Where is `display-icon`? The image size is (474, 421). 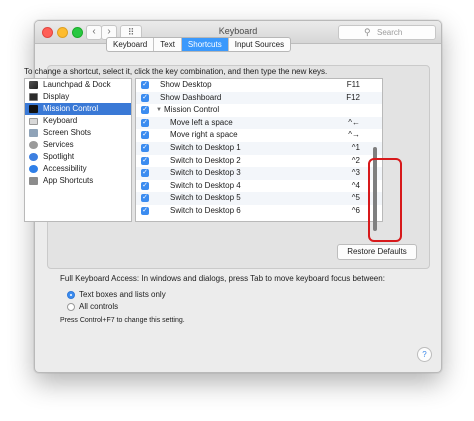
display-icon is located at coordinates (33, 97).